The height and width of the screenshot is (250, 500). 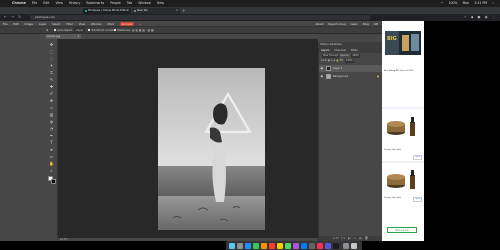 I want to click on menu-about: About, so click(x=319, y=24).